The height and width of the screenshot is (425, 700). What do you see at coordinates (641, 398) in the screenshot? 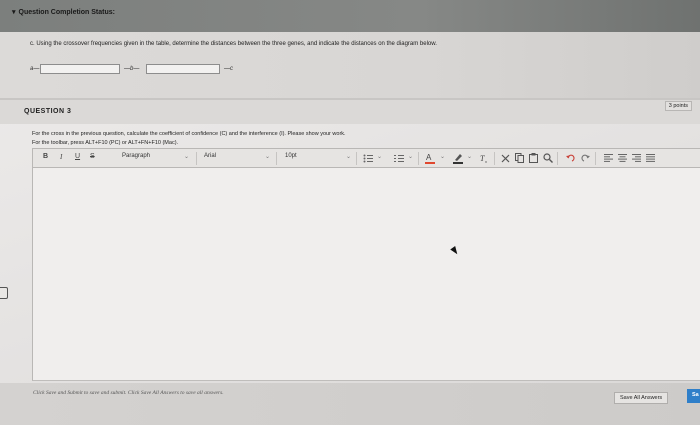
I see `save-all-answers-button: Save All Answers` at bounding box center [641, 398].